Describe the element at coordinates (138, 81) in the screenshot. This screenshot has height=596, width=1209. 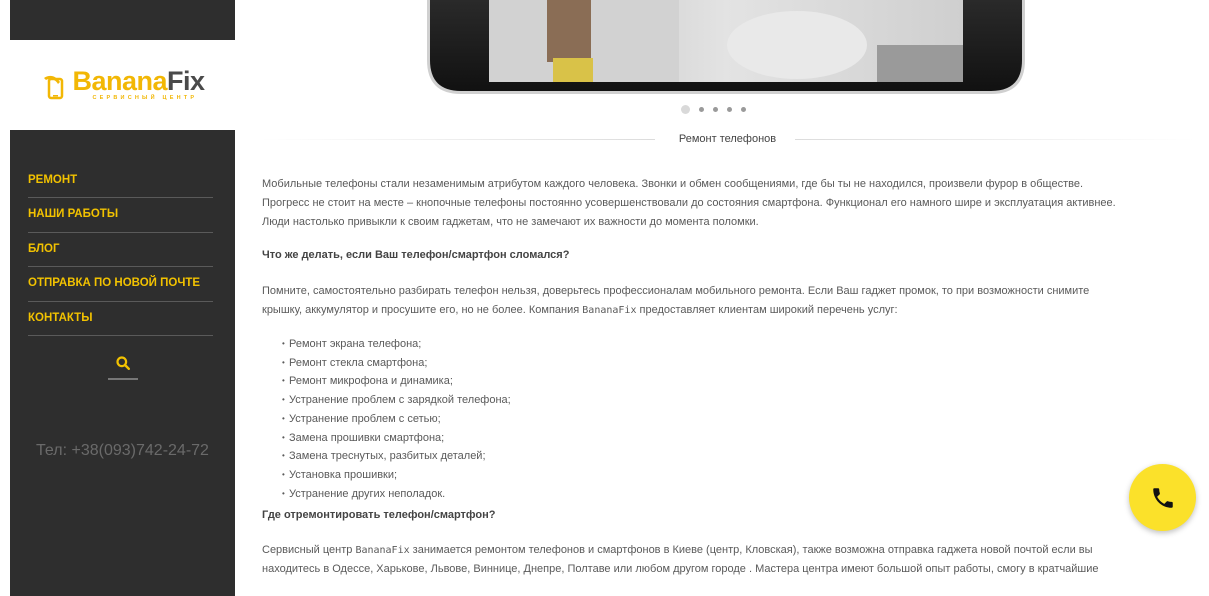
I see `logo-name: BananaFix` at that location.